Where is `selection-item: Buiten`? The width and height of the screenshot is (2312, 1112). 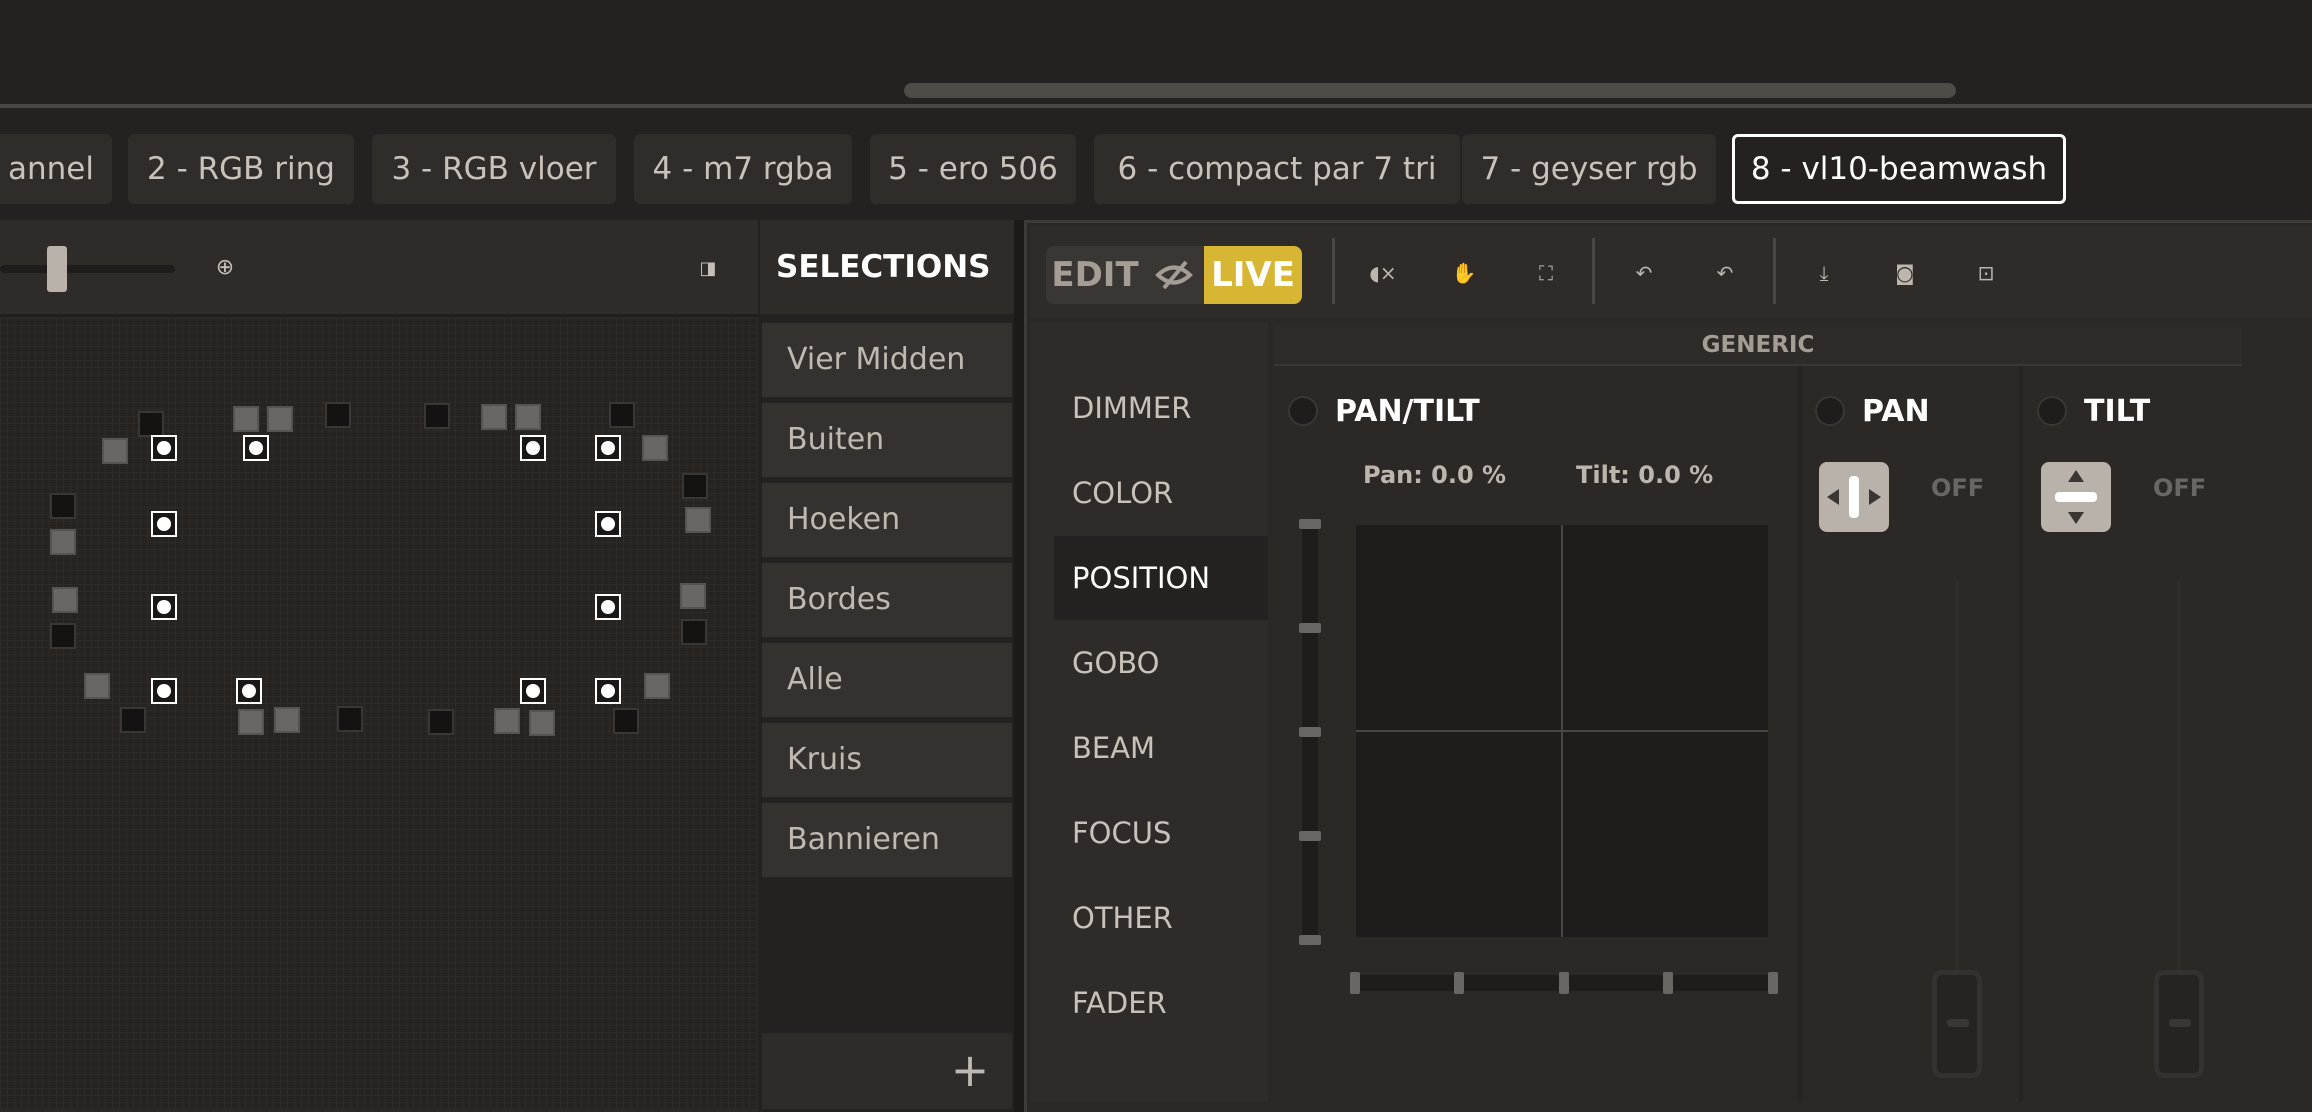
selection-item: Buiten is located at coordinates (887, 440).